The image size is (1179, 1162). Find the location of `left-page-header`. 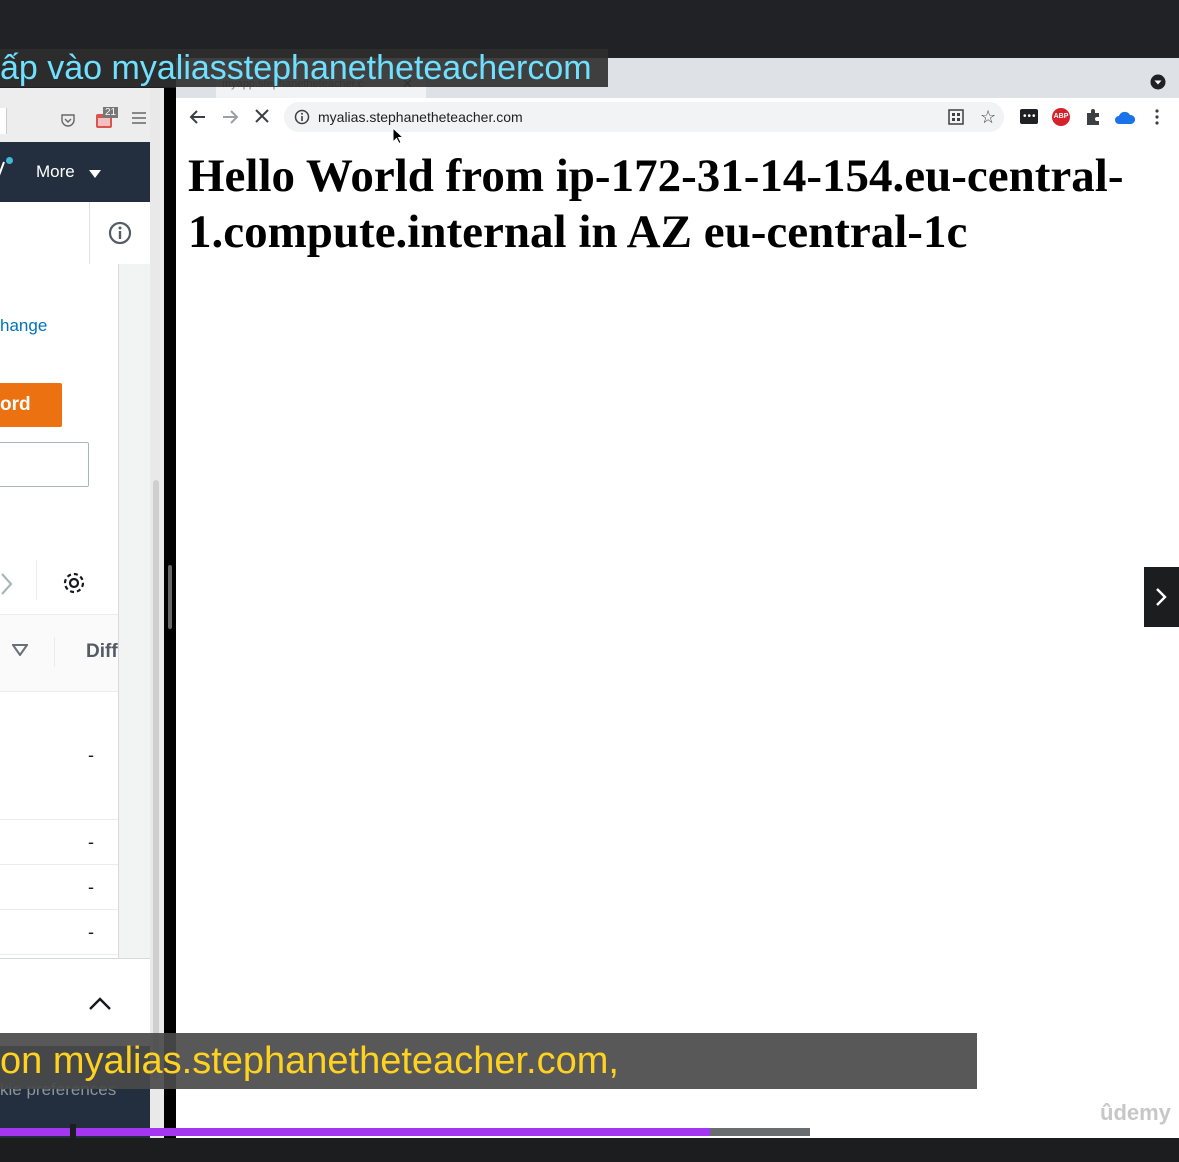

left-page-header is located at coordinates (75, 233).